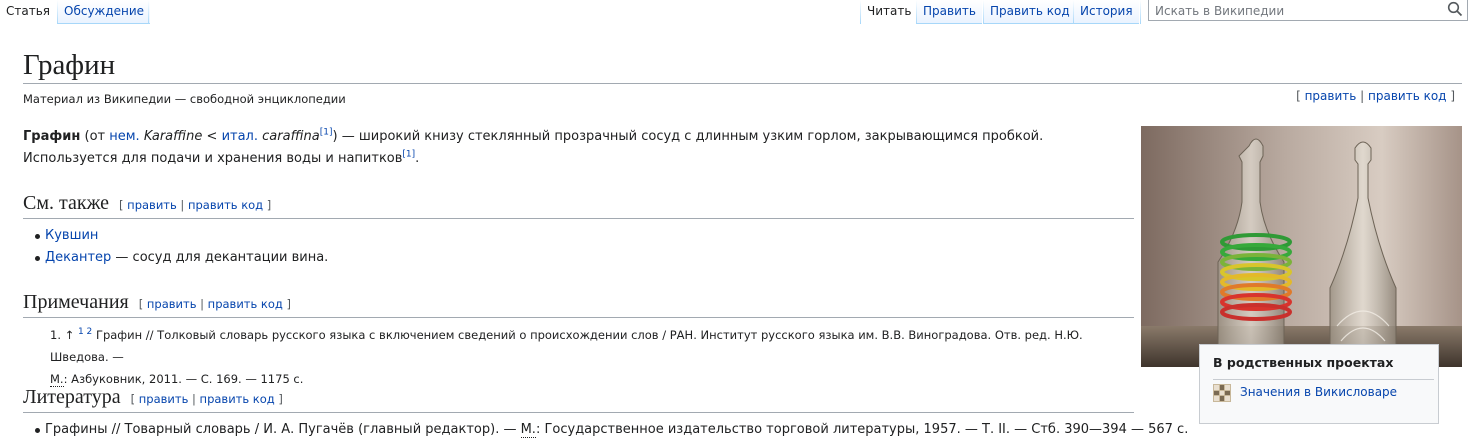 Image resolution: width=1472 pixels, height=441 pixels. Describe the element at coordinates (1106, 12) in the screenshot. I see `tab-history: История` at that location.